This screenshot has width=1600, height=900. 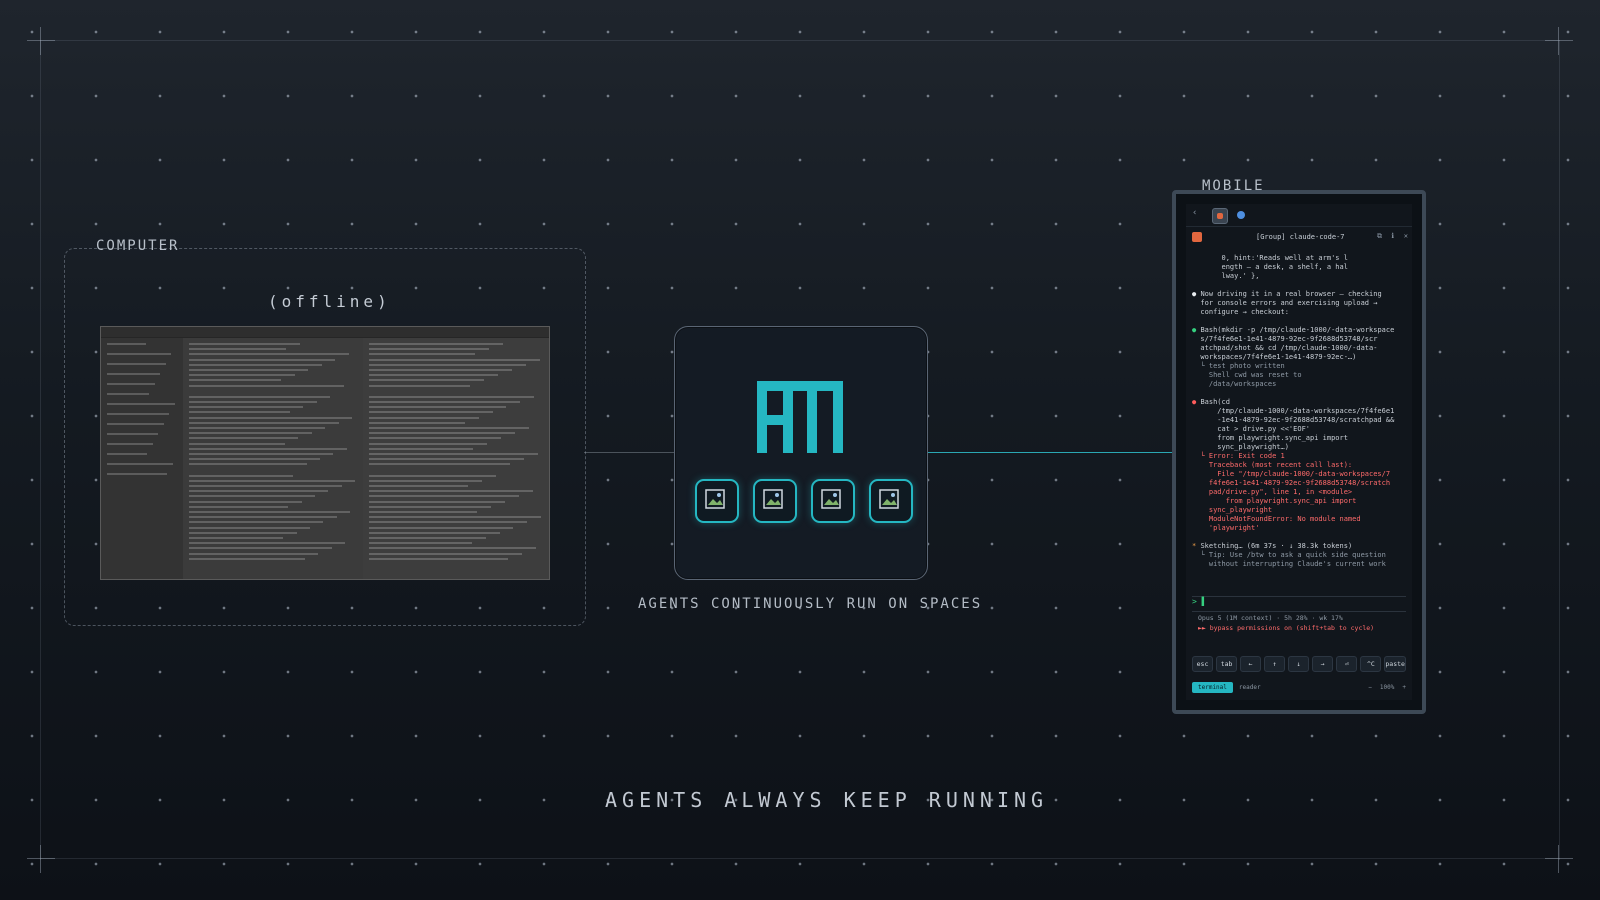 What do you see at coordinates (1251, 664) in the screenshot?
I see `key-button: ←` at bounding box center [1251, 664].